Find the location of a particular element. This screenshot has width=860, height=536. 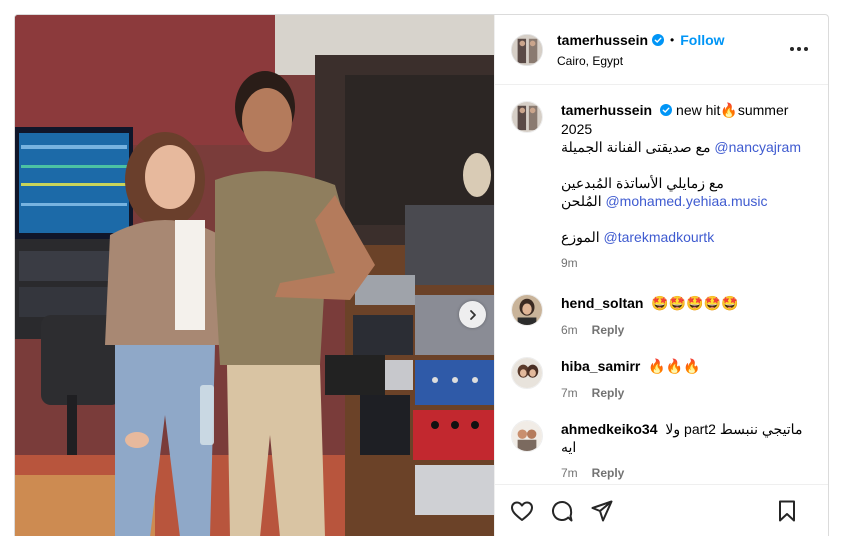

mention-nancyajram: @nancyajram is located at coordinates (757, 147).